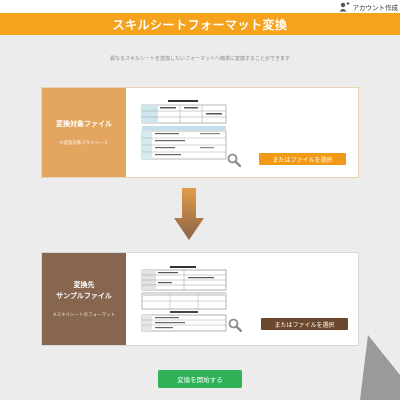 This screenshot has width=400, height=400. What do you see at coordinates (344, 7) in the screenshot?
I see `account-icon` at bounding box center [344, 7].